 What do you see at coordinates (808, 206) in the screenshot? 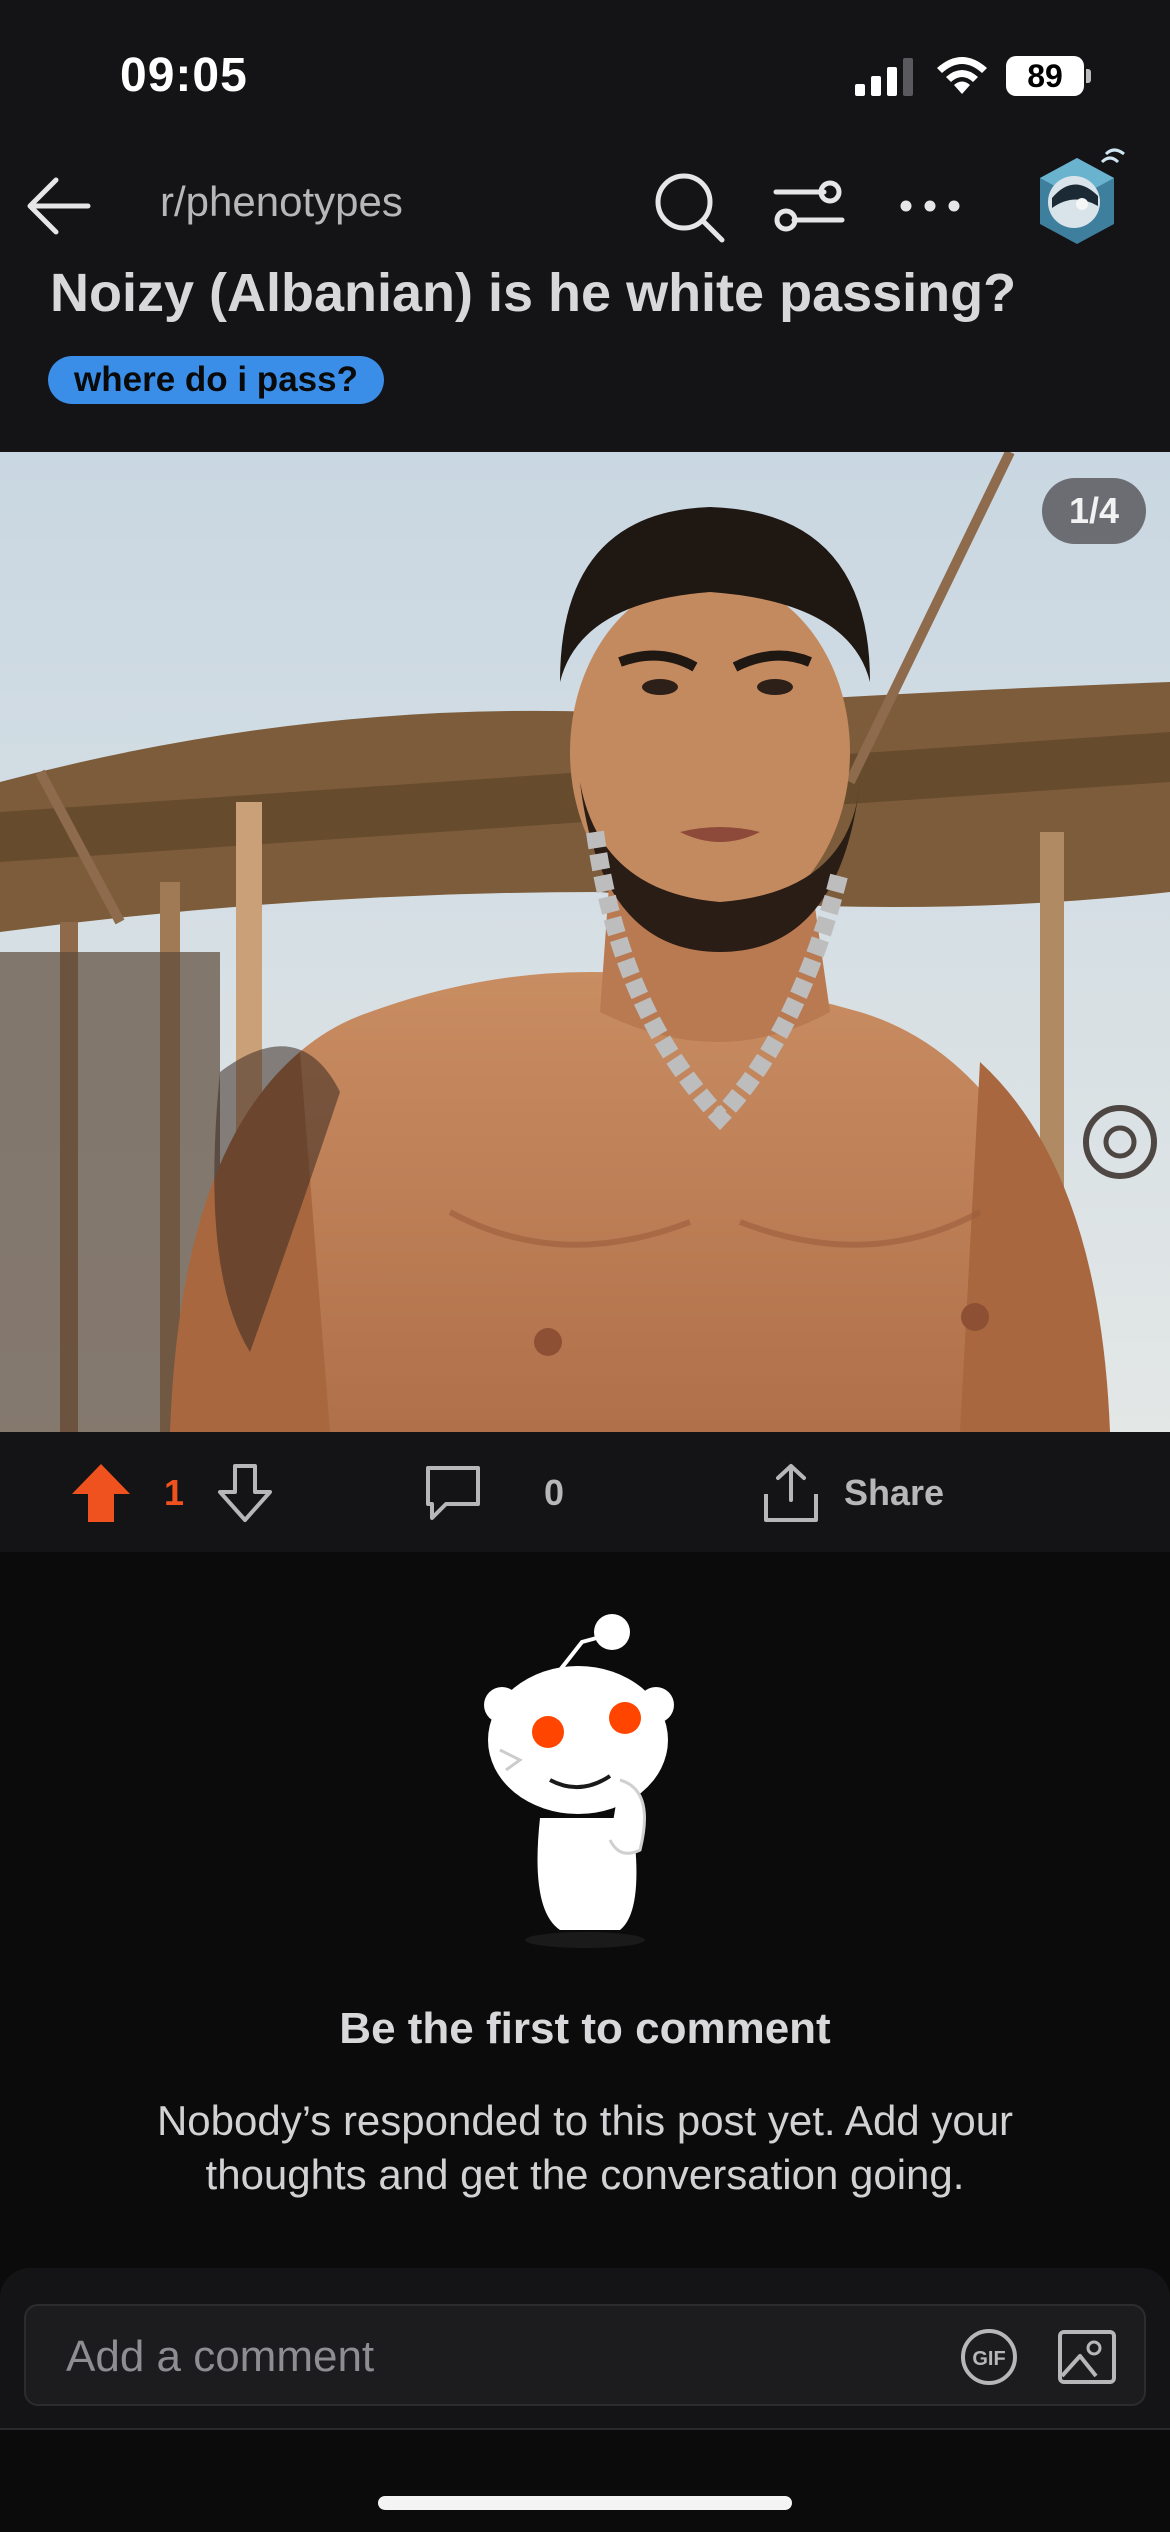
I see `filter-icon` at bounding box center [808, 206].